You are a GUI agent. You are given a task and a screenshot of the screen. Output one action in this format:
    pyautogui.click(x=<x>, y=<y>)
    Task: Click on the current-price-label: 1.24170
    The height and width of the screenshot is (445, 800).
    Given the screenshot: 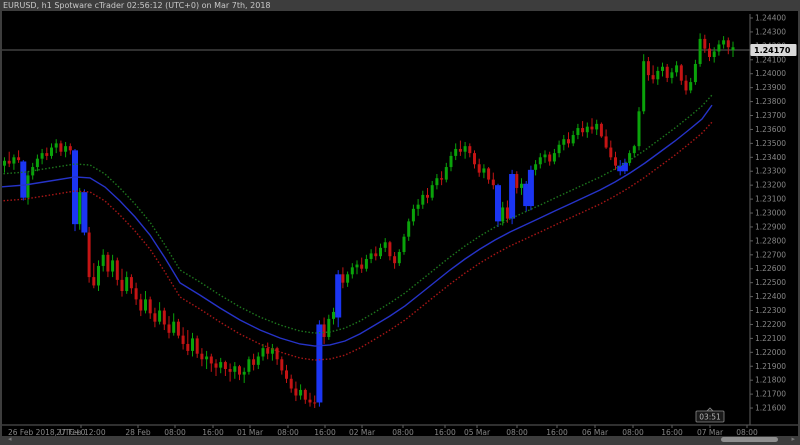 What is the action you would take?
    pyautogui.click(x=772, y=50)
    